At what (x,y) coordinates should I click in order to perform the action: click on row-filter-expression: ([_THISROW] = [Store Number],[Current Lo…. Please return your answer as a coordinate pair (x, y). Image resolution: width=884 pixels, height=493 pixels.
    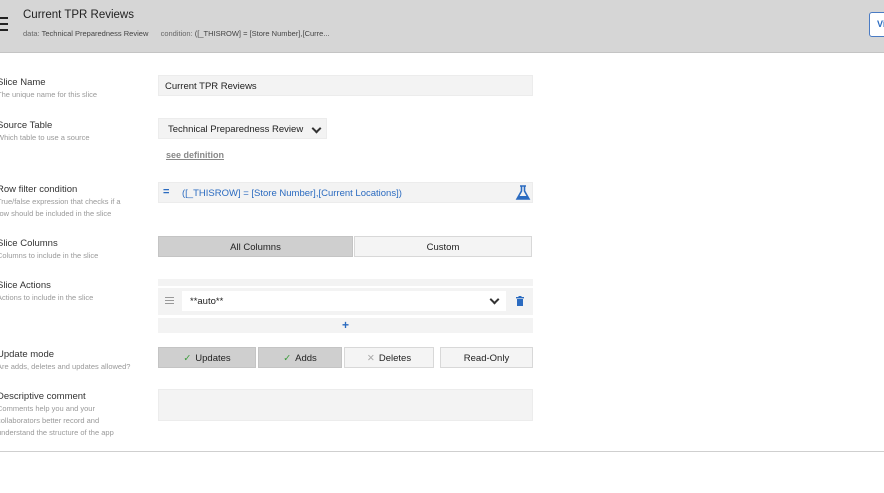
    Looking at the image, I should click on (292, 193).